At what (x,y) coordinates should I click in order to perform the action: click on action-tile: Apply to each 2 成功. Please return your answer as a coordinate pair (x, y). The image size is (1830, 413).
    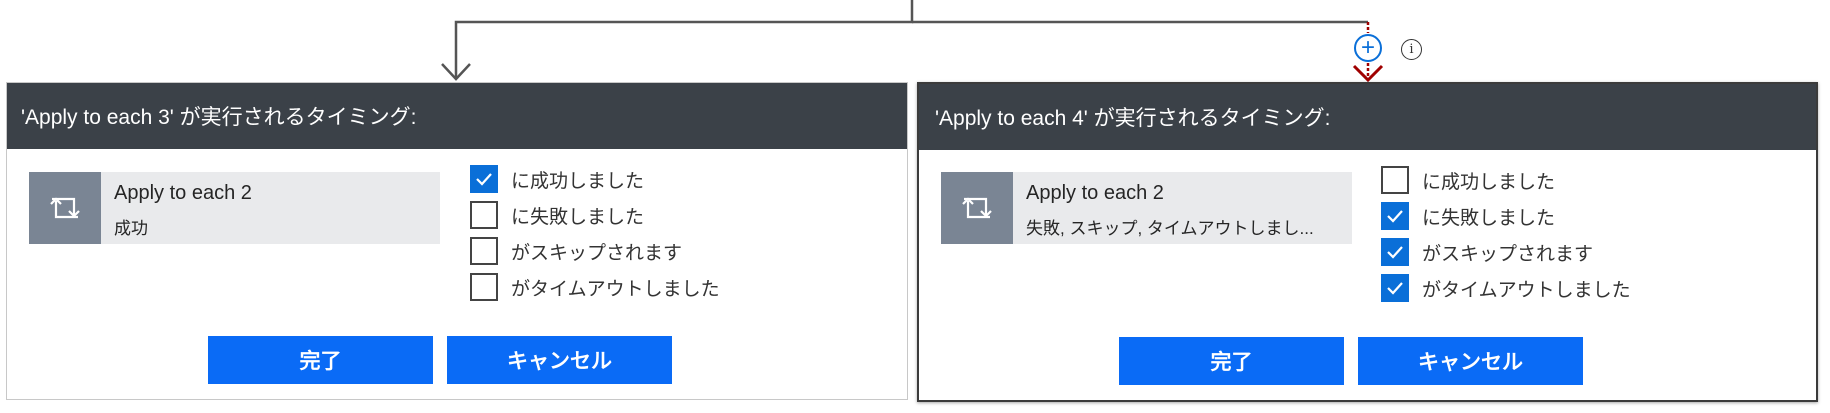
    Looking at the image, I should click on (234, 208).